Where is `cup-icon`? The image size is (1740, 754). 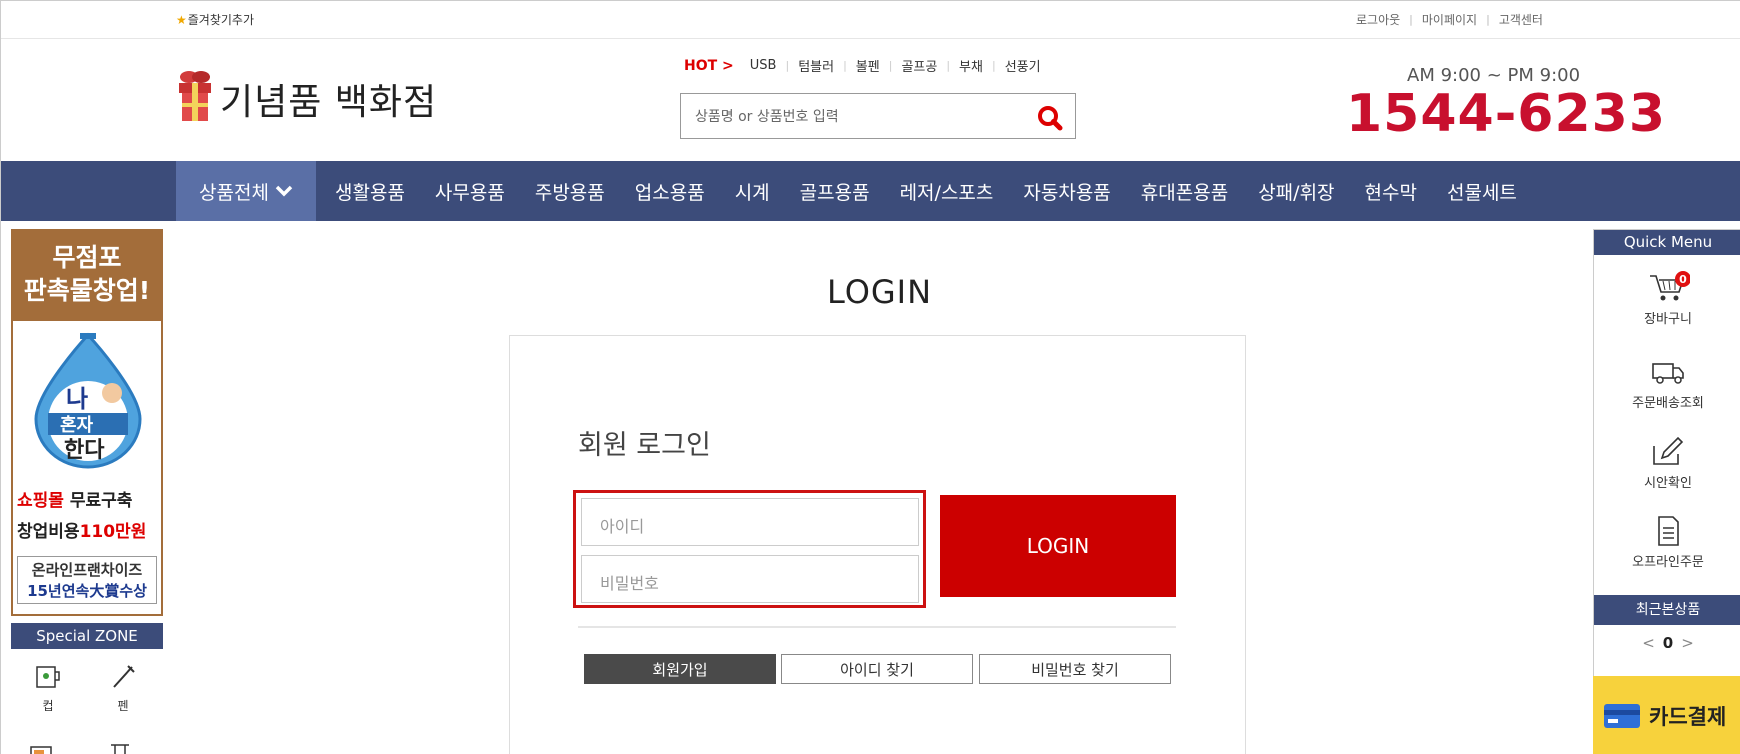
cup-icon is located at coordinates (48, 677).